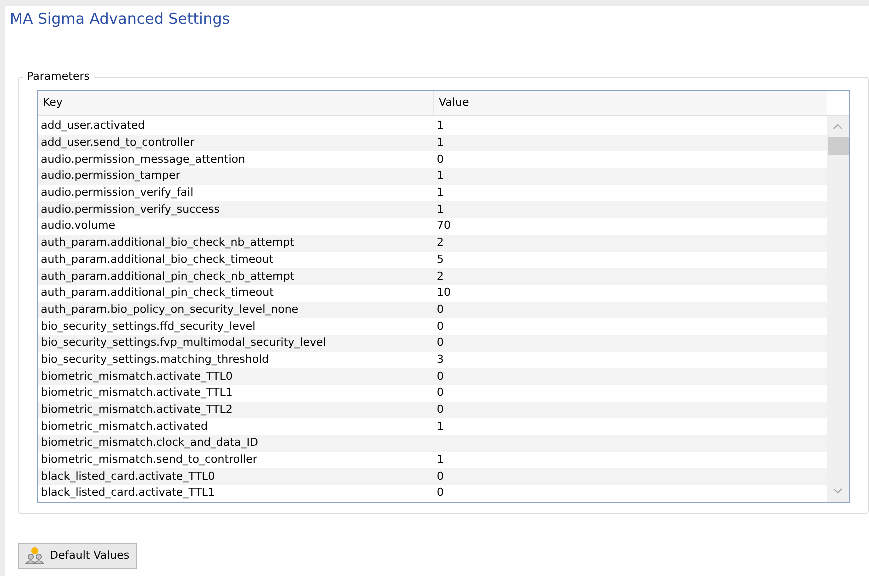  I want to click on table-row: add_user.send_to_controller 1, so click(432, 143).